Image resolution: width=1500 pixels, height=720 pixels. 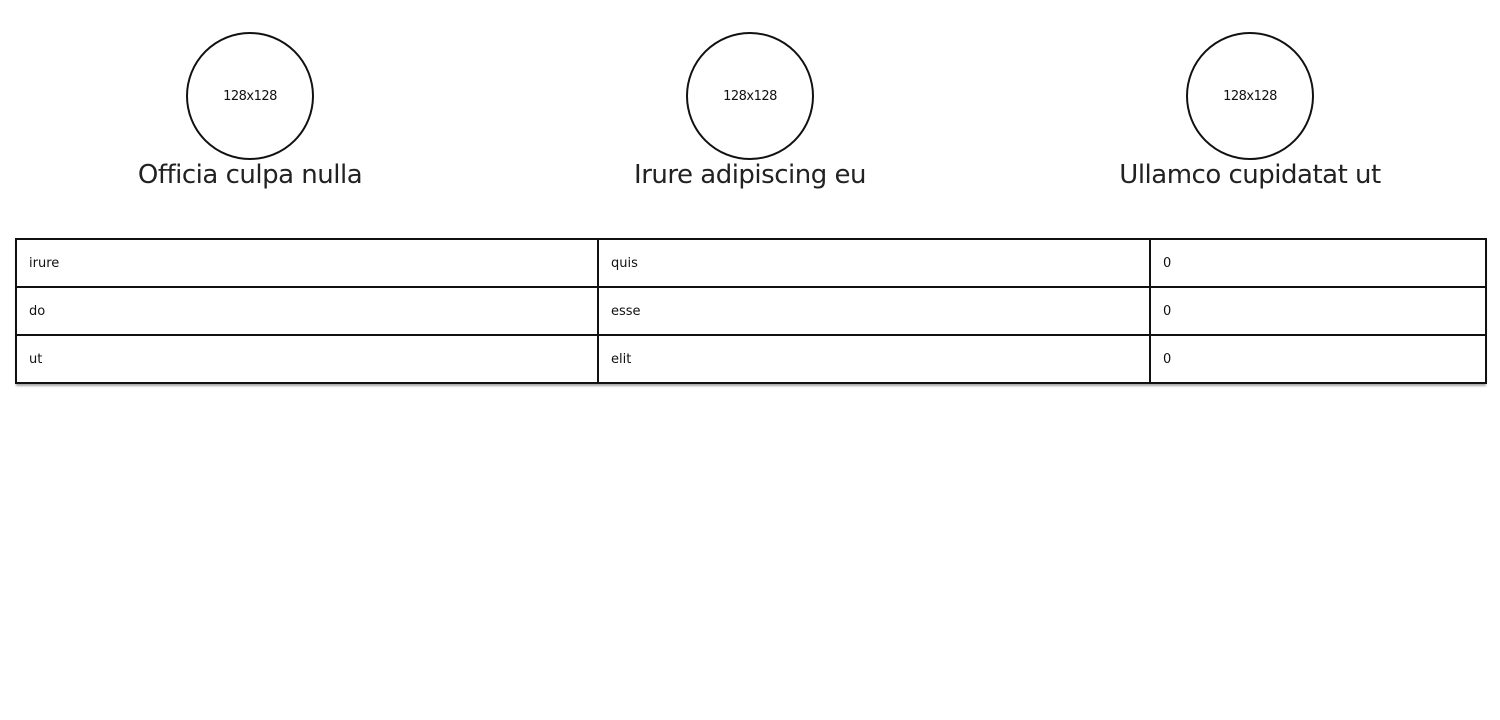 What do you see at coordinates (250, 175) in the screenshot?
I see `card-title: Officia culpa nulla` at bounding box center [250, 175].